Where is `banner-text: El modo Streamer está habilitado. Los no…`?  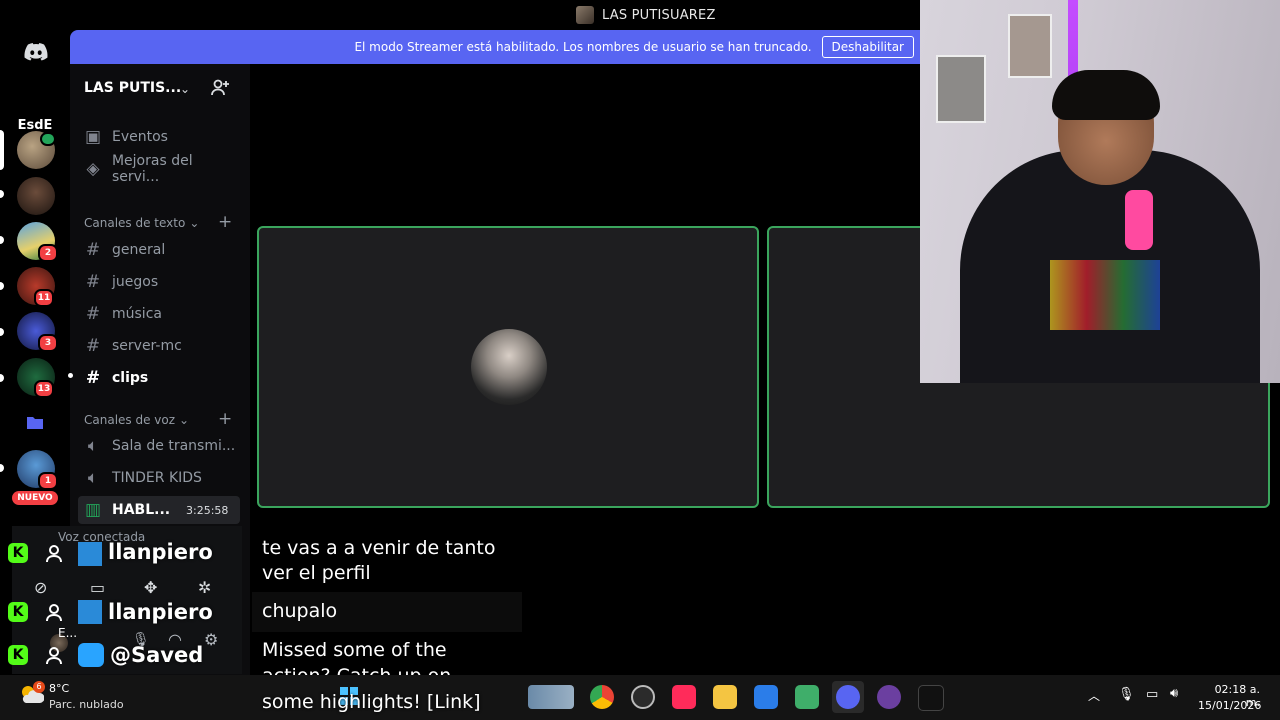 banner-text: El modo Streamer está habilitado. Los no… is located at coordinates (583, 47).